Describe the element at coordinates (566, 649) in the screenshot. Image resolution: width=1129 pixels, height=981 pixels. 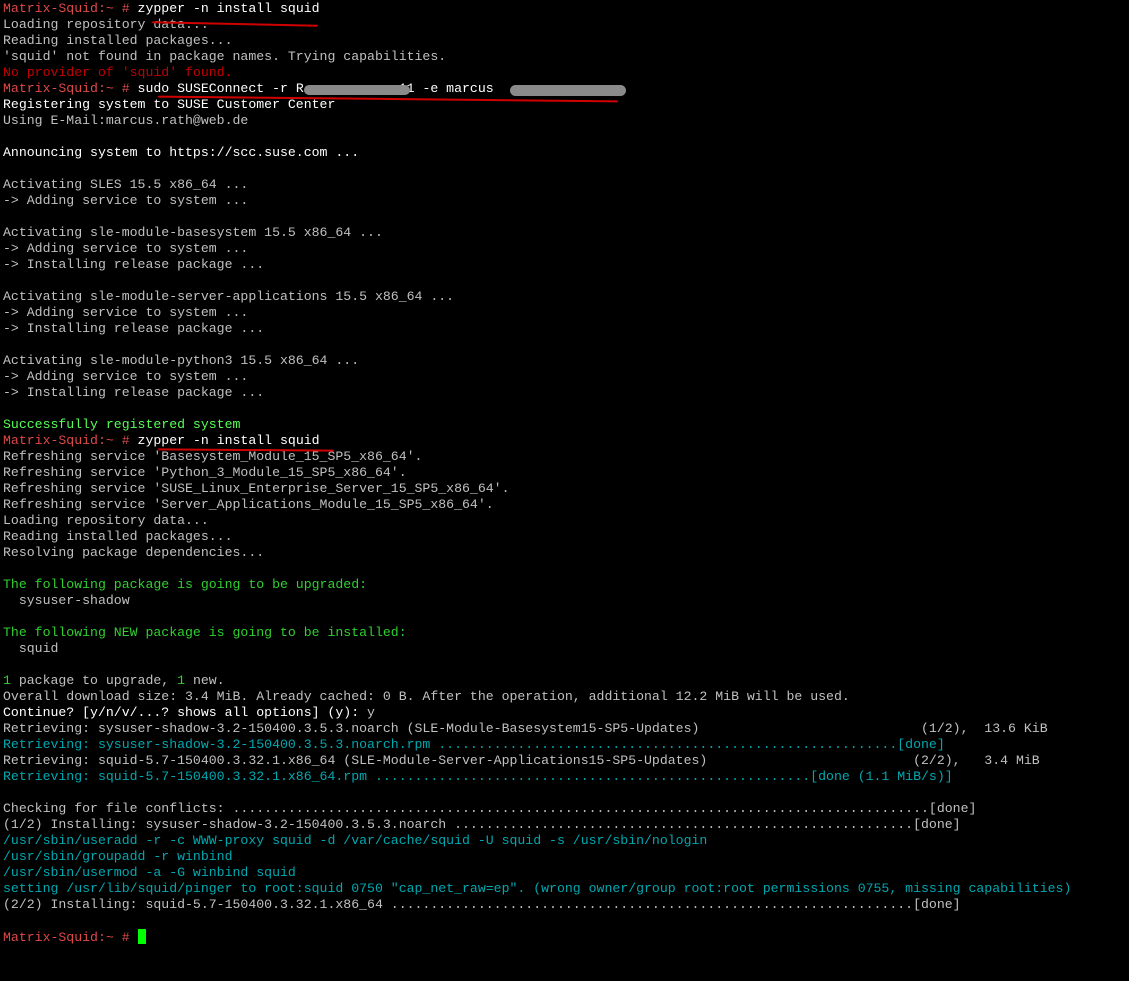
I see `terminal-line: squid` at that location.